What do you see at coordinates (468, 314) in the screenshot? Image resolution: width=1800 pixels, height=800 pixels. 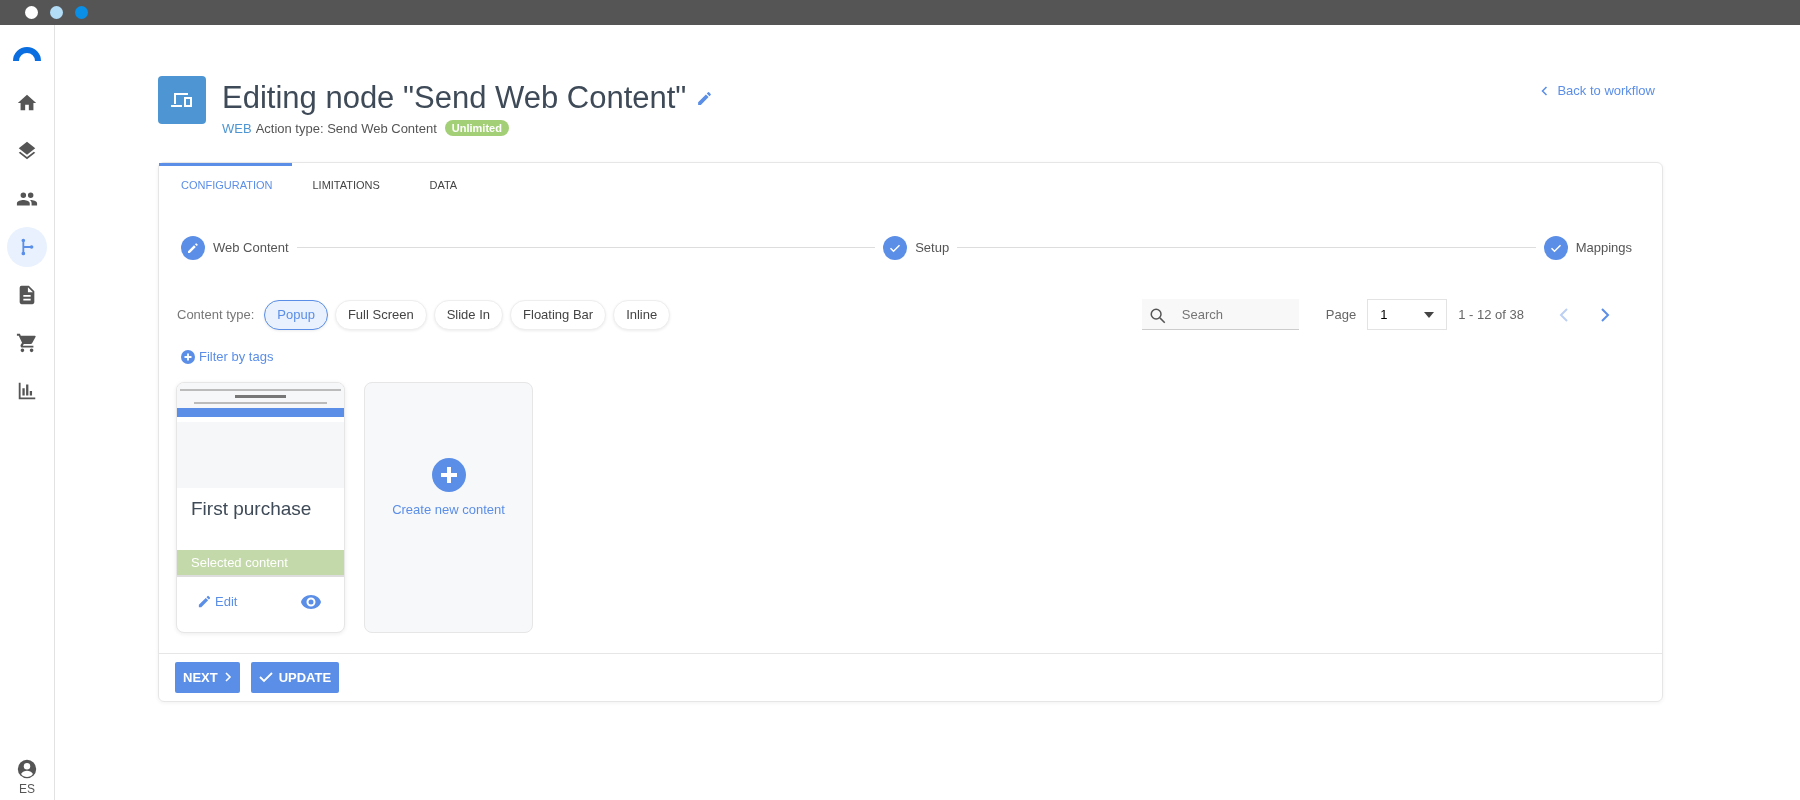 I see `content-type-chip: Slide In` at bounding box center [468, 314].